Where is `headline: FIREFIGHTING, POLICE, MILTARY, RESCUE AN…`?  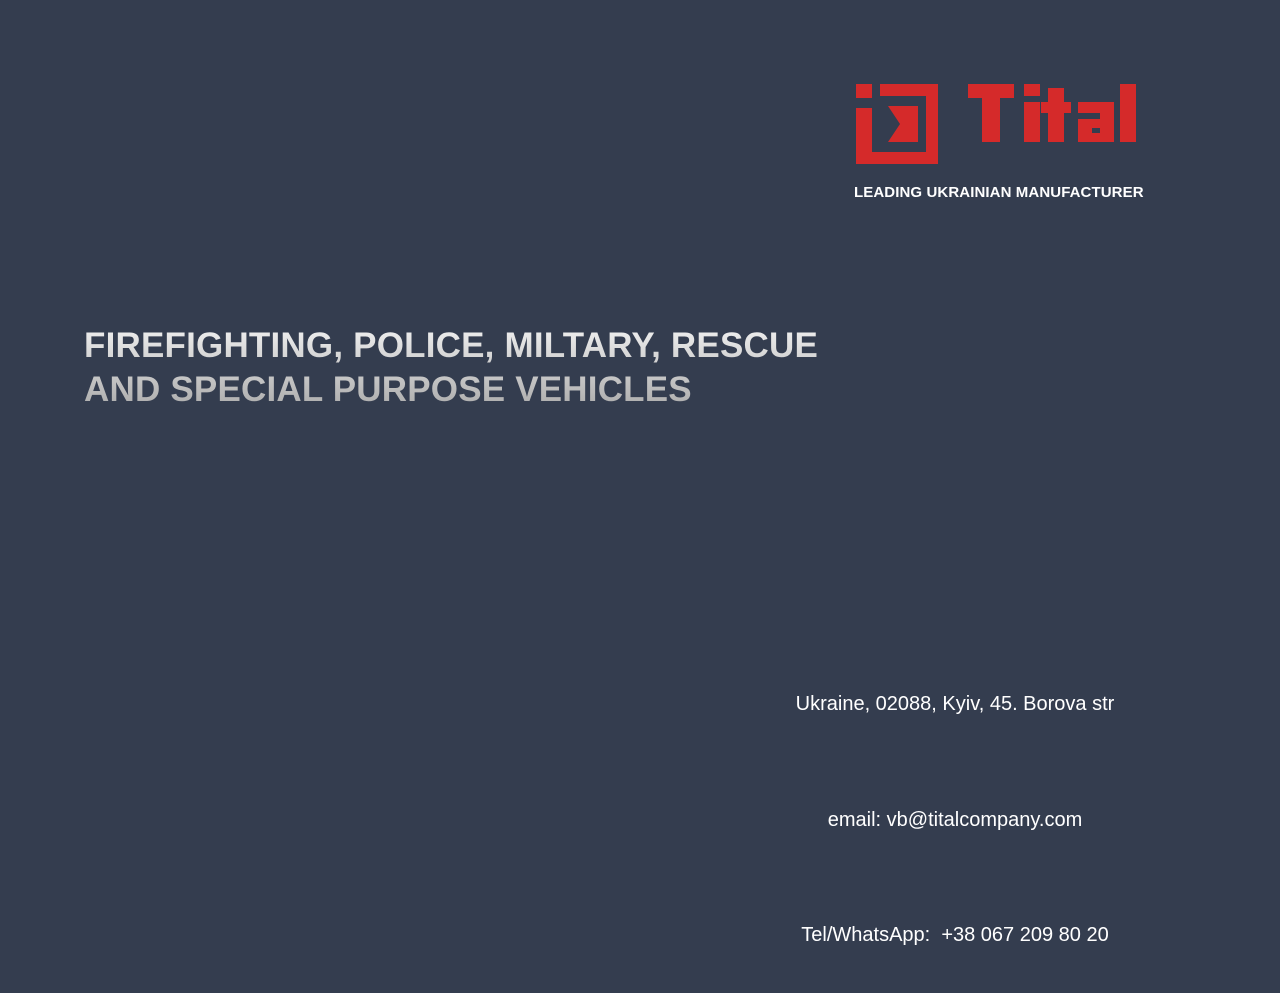
headline: FIREFIGHTING, POLICE, MILTARY, RESCUE AN… is located at coordinates (451, 368).